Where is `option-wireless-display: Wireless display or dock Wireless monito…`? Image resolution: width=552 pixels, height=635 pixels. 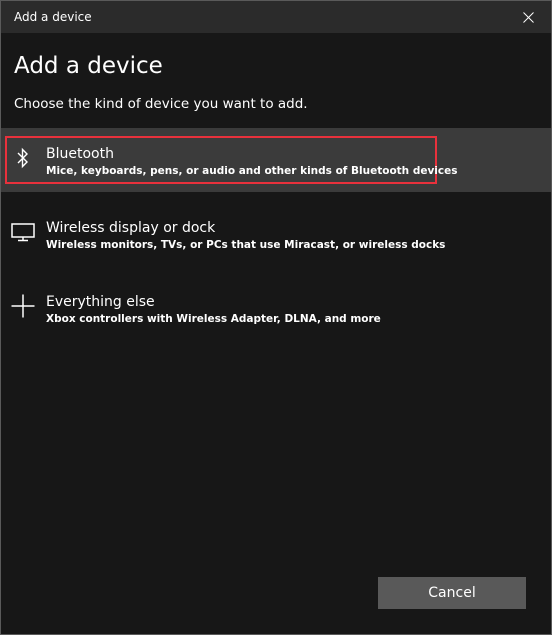
option-wireless-display: Wireless display or dock Wireless monito… is located at coordinates (276, 234).